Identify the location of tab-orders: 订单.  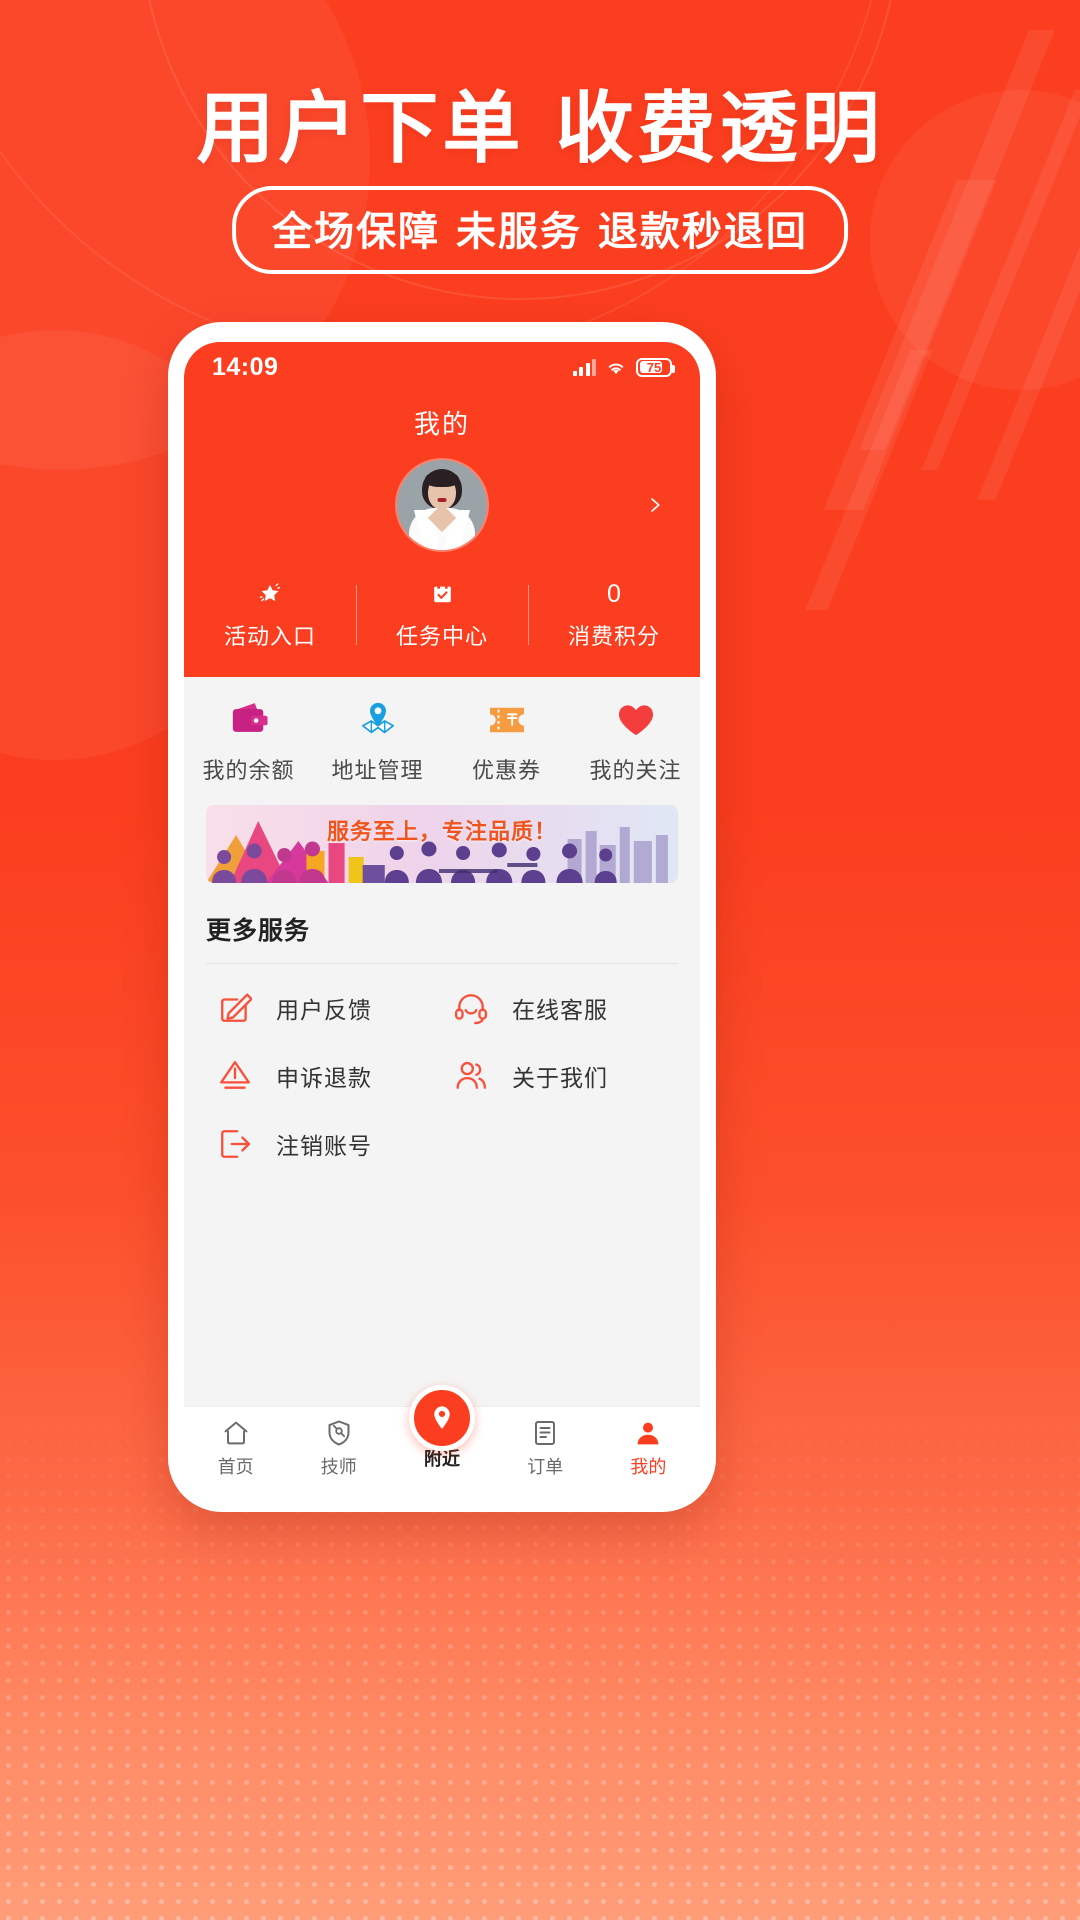
(545, 1448).